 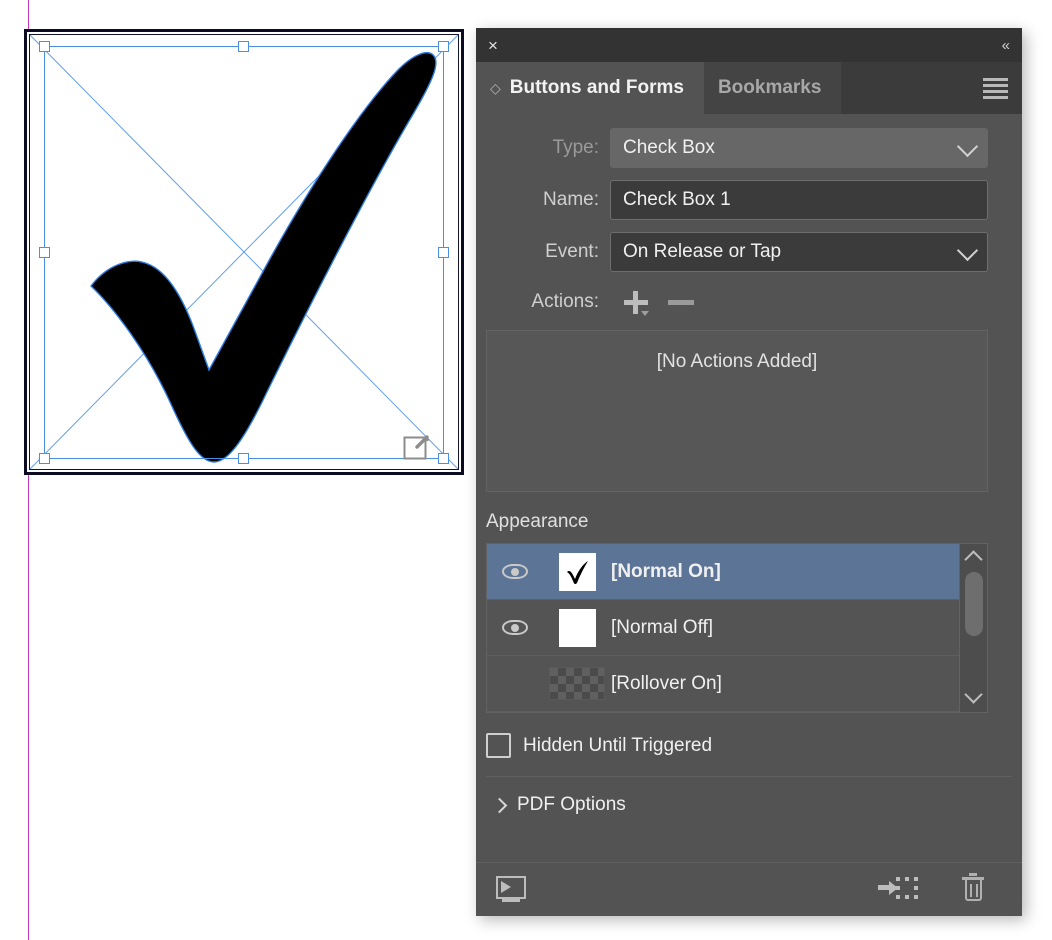 I want to click on minus-icon, so click(x=681, y=302).